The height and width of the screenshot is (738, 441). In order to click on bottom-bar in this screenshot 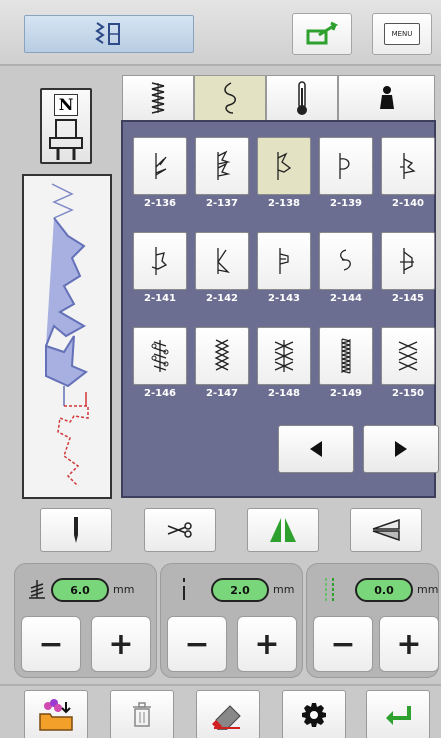, I will do `click(220, 711)`.